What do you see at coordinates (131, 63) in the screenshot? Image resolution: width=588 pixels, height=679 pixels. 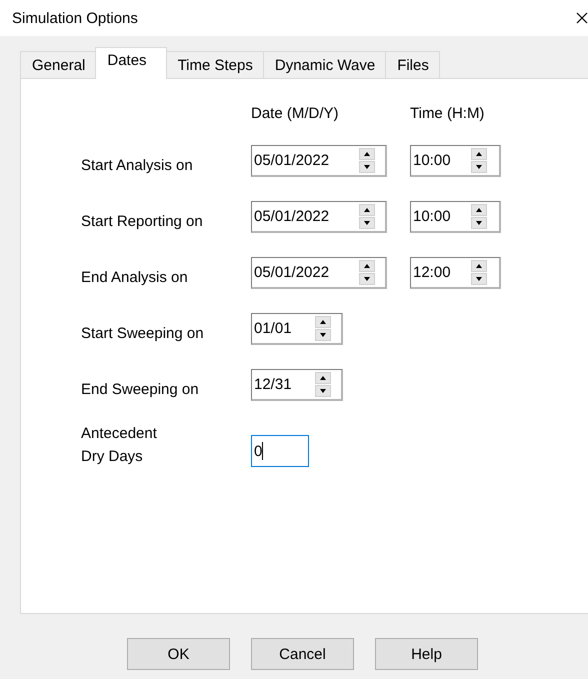 I see `tab: Dates` at bounding box center [131, 63].